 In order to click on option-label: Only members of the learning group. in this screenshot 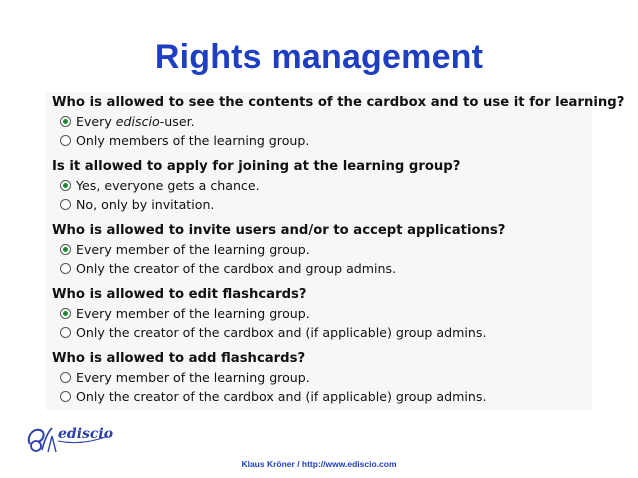, I will do `click(193, 140)`.